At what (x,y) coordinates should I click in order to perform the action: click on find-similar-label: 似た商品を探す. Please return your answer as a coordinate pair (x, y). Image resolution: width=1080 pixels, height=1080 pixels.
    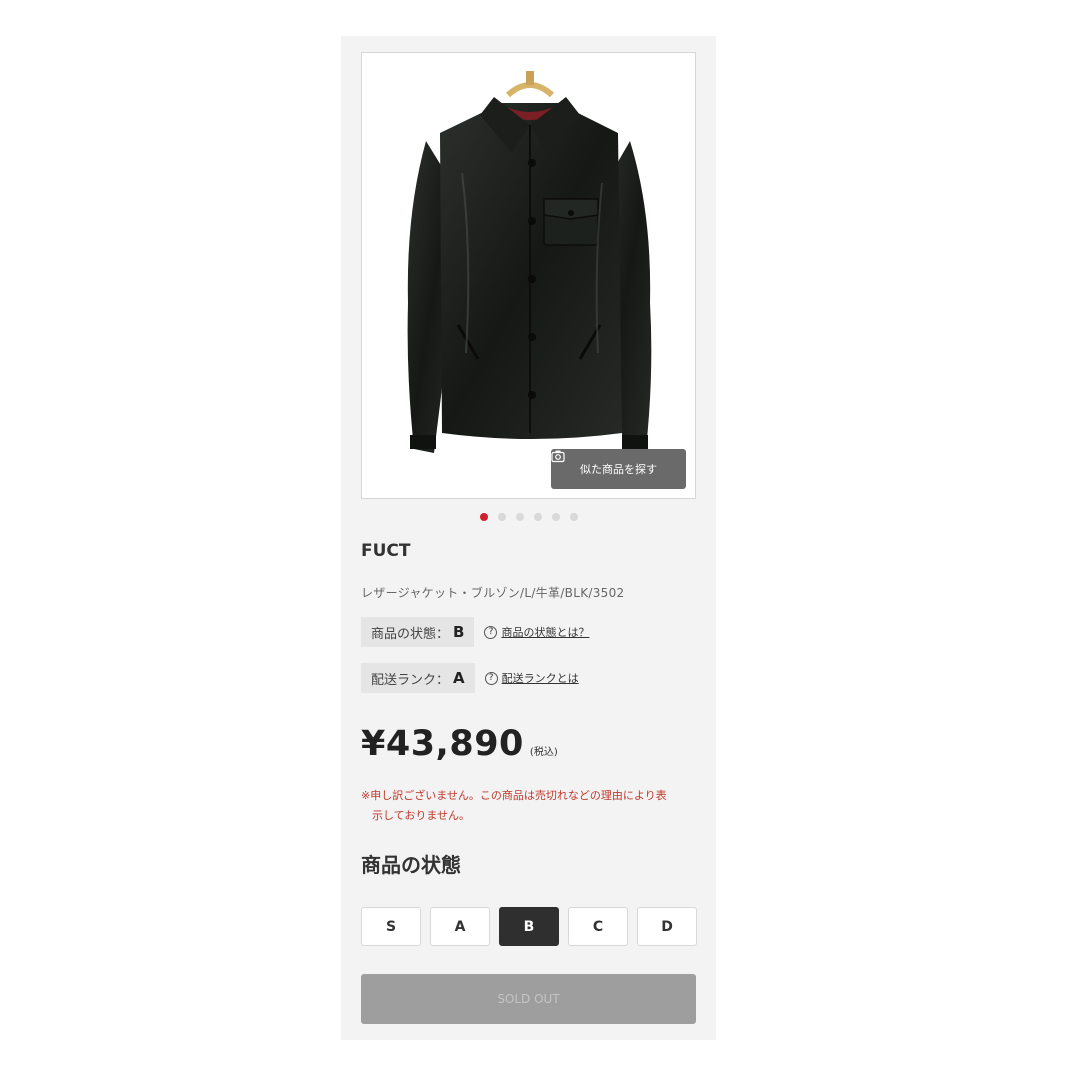
    Looking at the image, I should click on (618, 469).